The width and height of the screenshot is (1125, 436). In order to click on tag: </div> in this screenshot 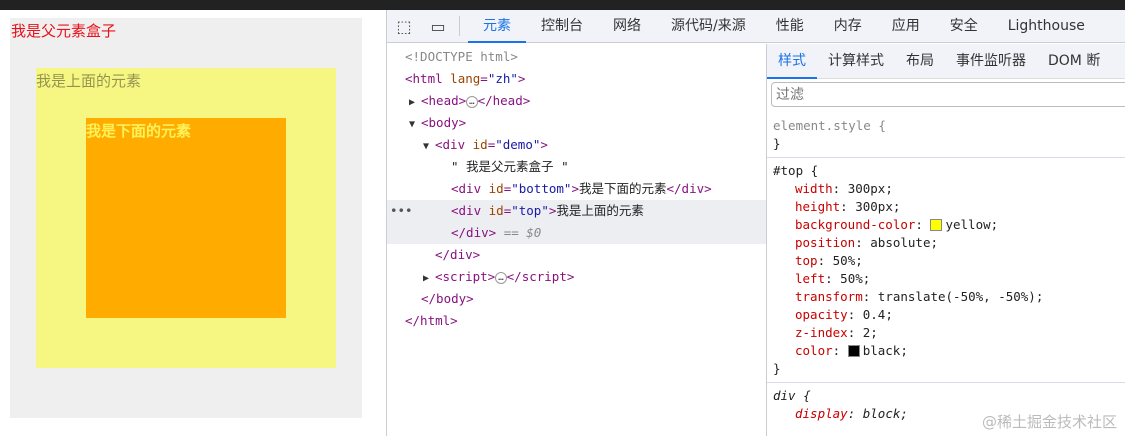, I will do `click(474, 232)`.